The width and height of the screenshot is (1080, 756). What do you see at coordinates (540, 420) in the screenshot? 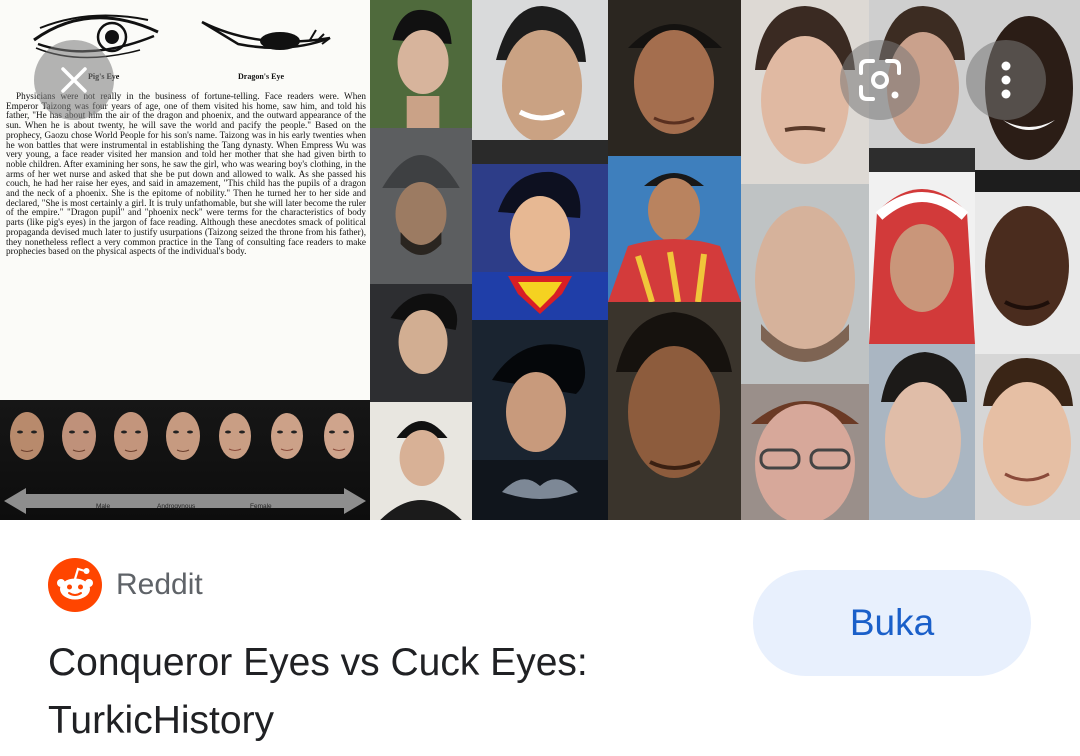
I see `comic-dark-hero-tile` at bounding box center [540, 420].